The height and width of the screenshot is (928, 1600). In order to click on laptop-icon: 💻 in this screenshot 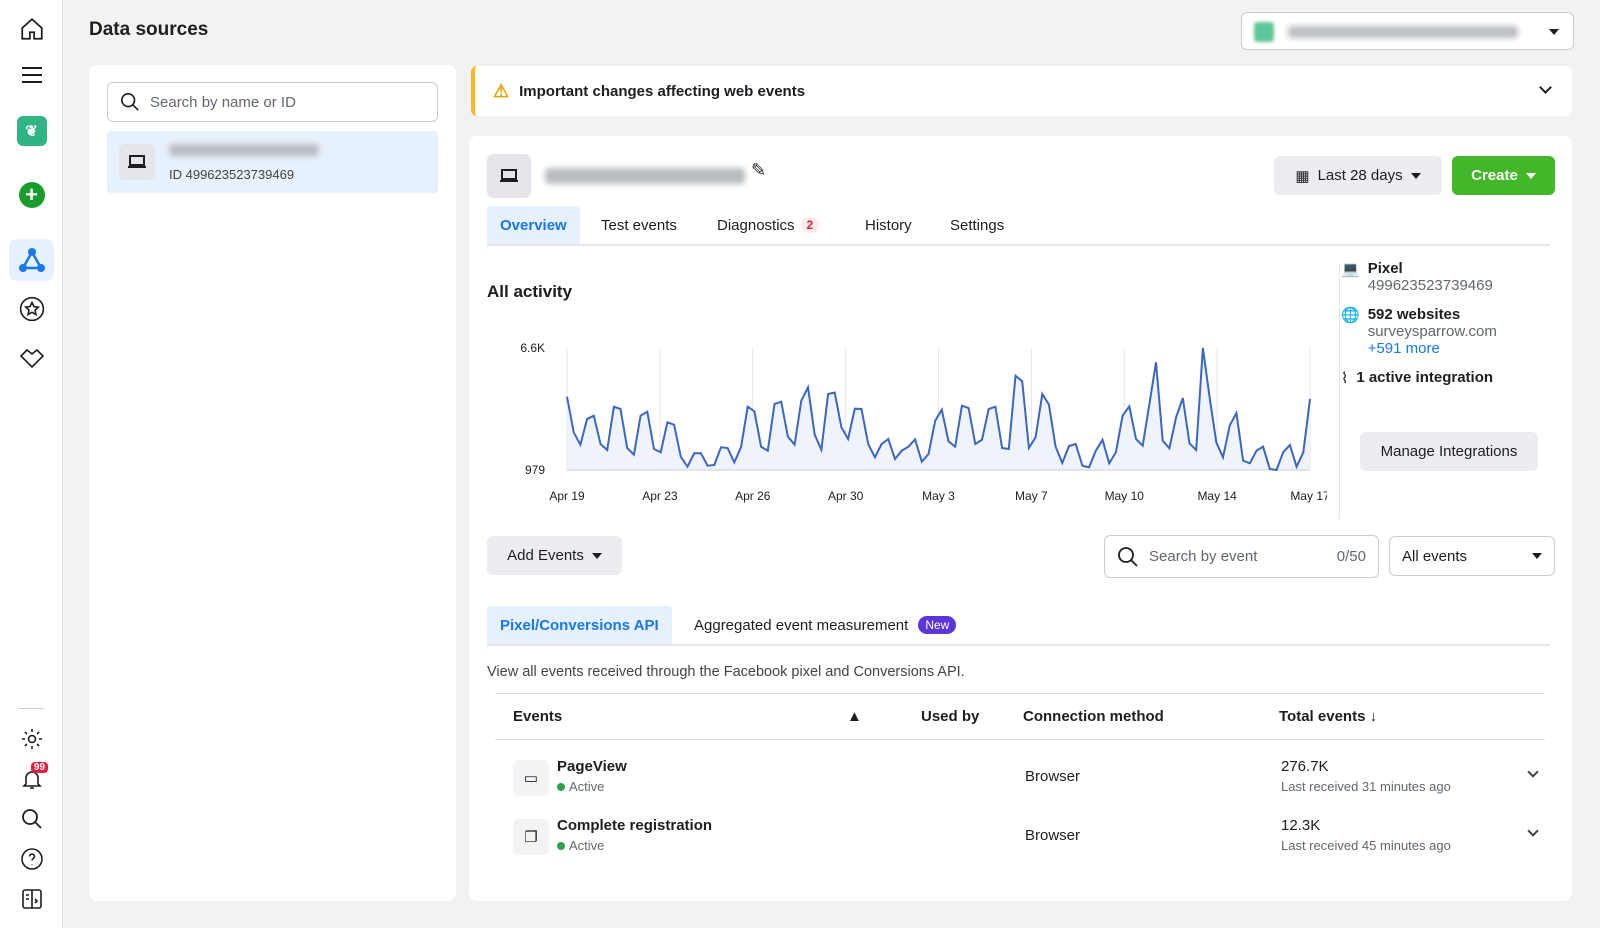, I will do `click(1350, 269)`.